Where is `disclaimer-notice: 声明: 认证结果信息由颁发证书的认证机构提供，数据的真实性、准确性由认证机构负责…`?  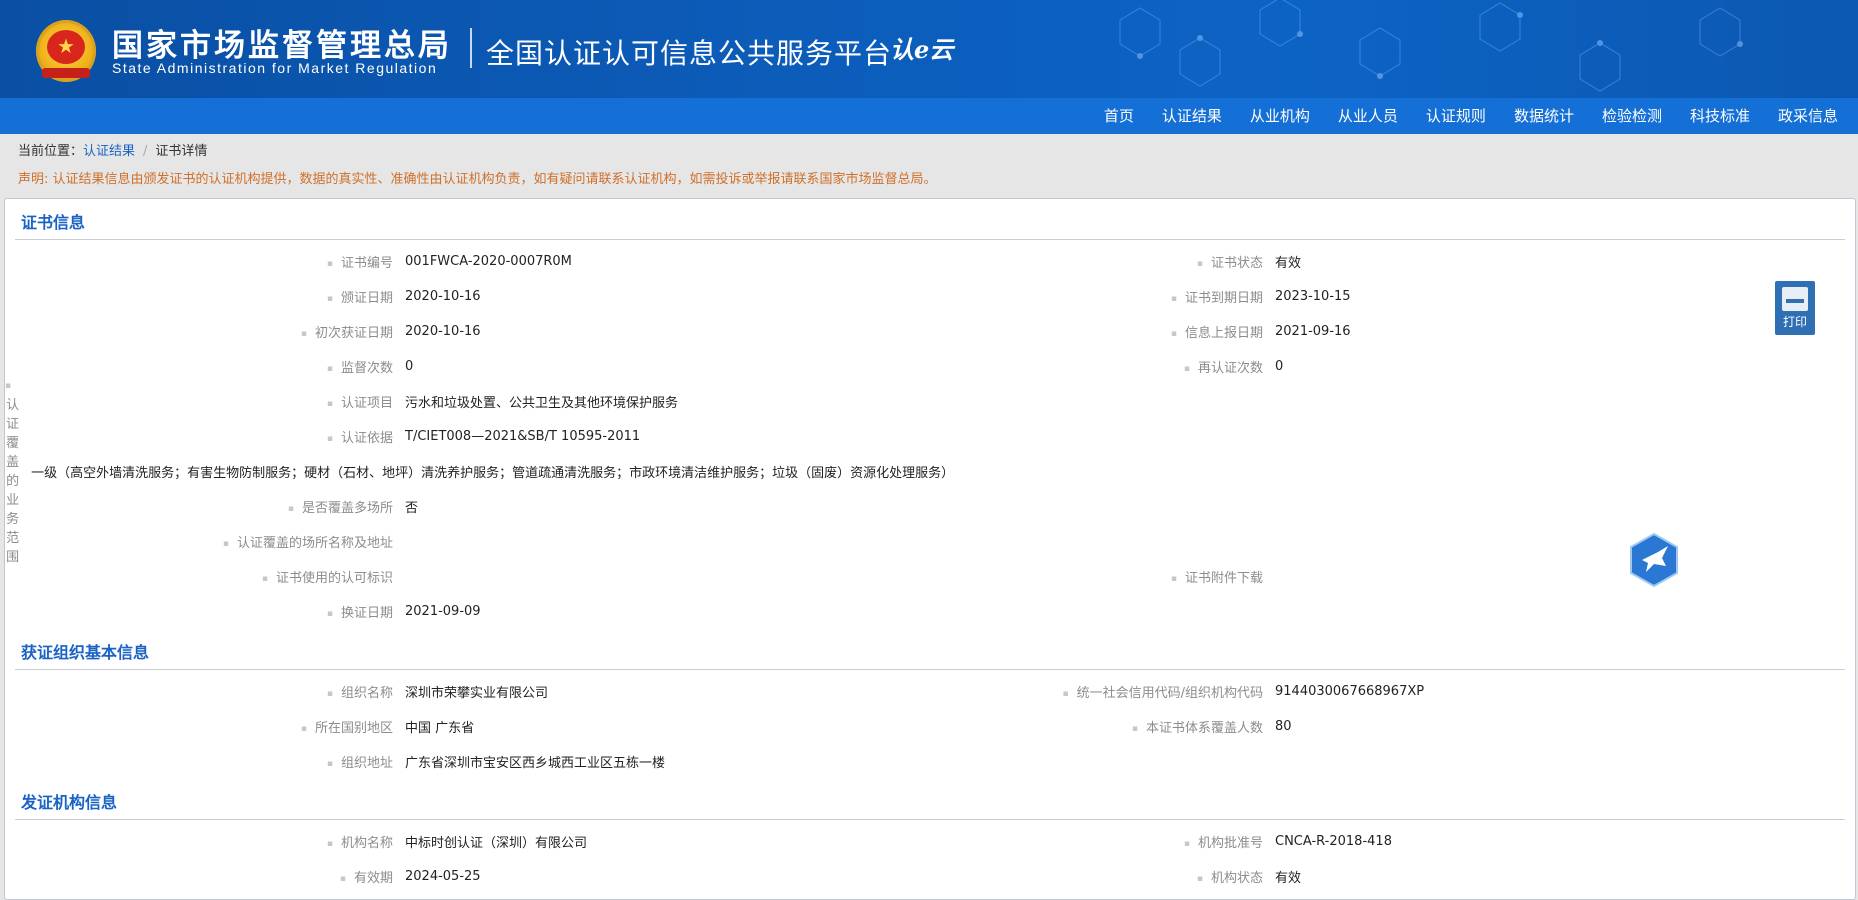
disclaimer-notice: 声明: 认证结果信息由颁发证书的认证机构提供，数据的真实性、准确性由认证机构负责… is located at coordinates (477, 179).